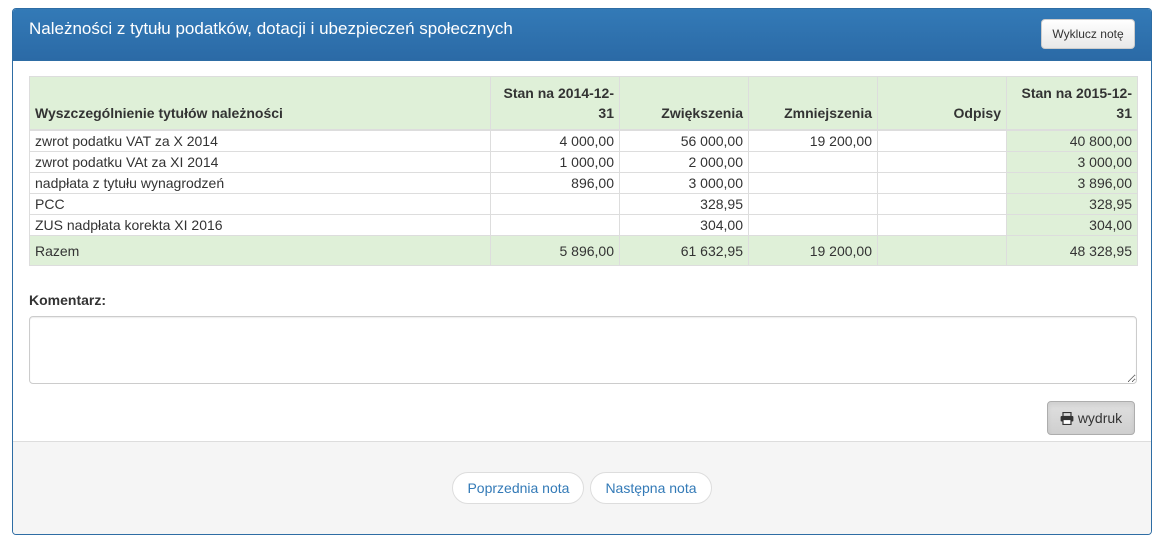 Image resolution: width=1166 pixels, height=552 pixels. What do you see at coordinates (260, 103) in the screenshot?
I see `column-header-description: Wyszczególnienie tytułów należności` at bounding box center [260, 103].